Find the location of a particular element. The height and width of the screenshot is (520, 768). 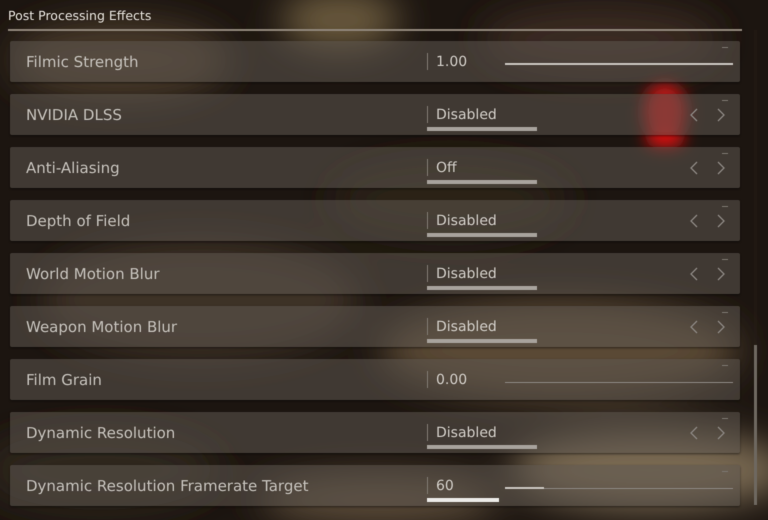

setting-value: 1.00 is located at coordinates (452, 62).